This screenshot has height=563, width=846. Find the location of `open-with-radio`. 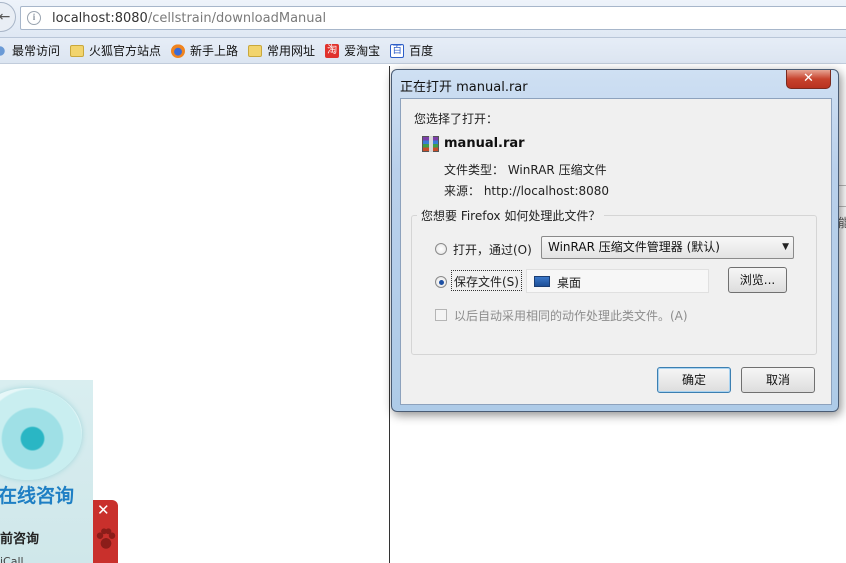

open-with-radio is located at coordinates (441, 249).